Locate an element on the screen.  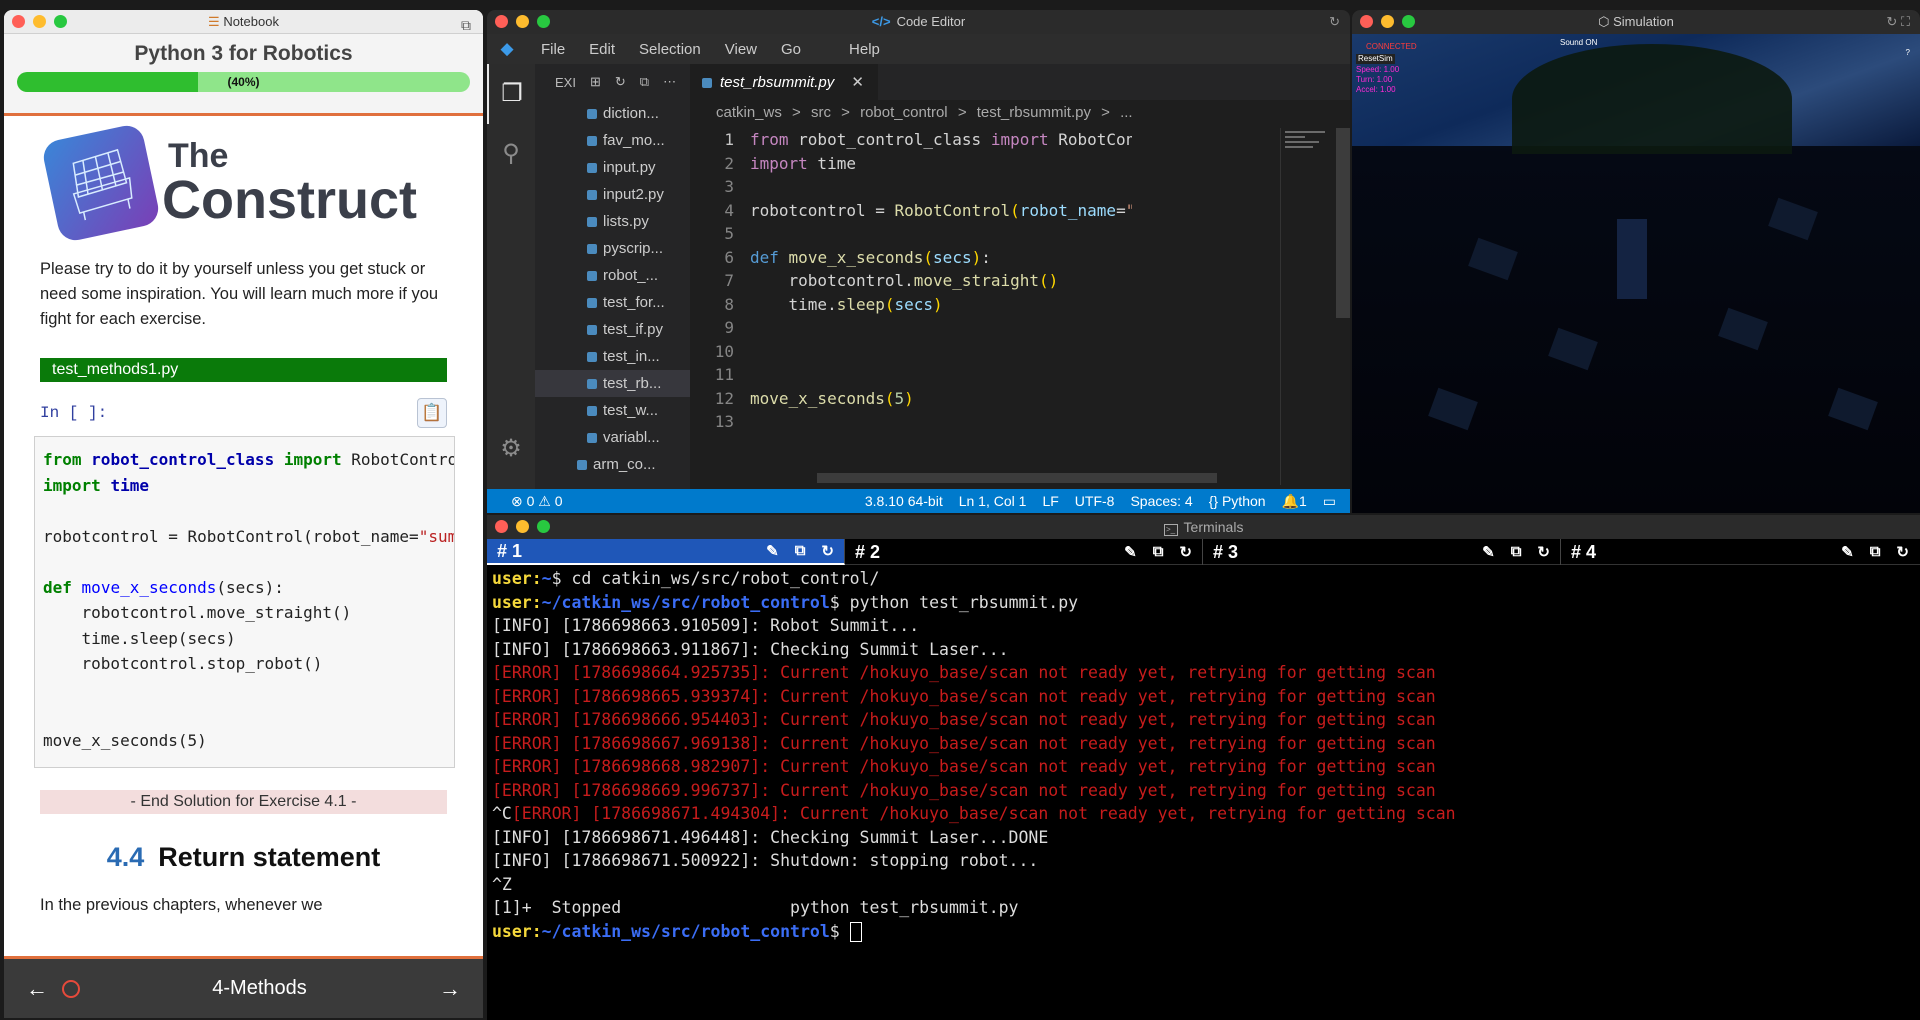
breadcrumb-item: robot_control is located at coordinates (904, 112).